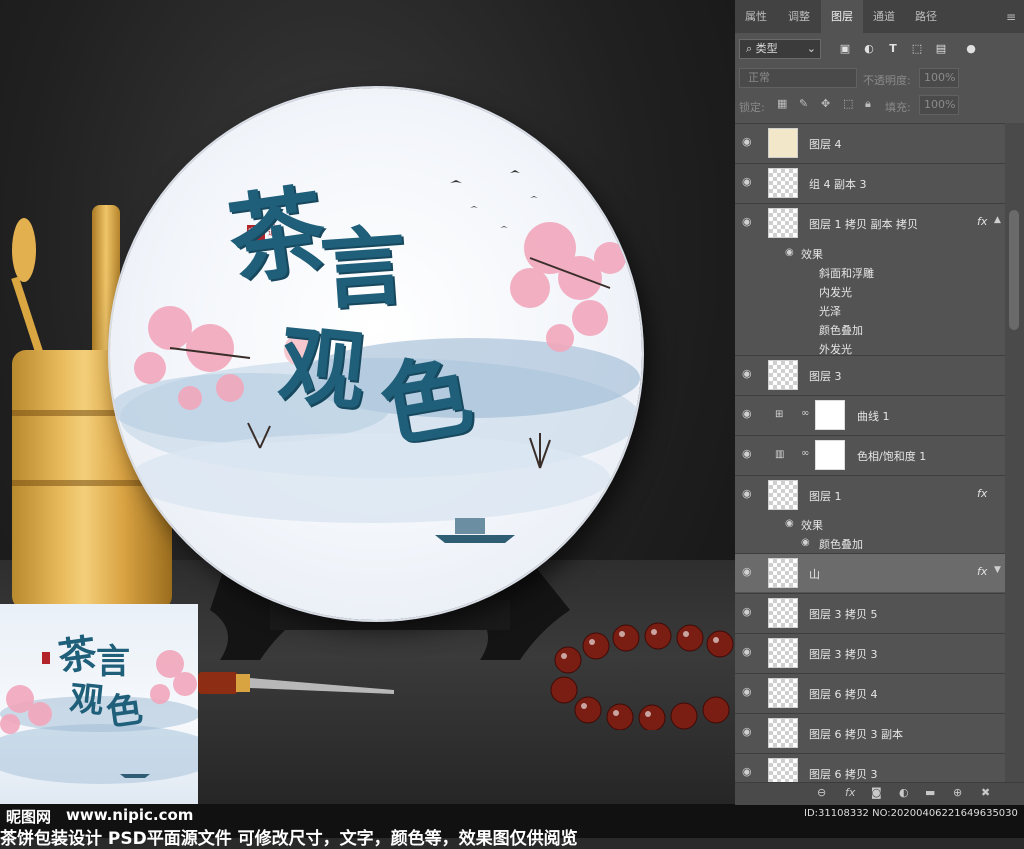  Describe the element at coordinates (799, 16) in the screenshot. I see `tab-adjustments: 调整` at that location.